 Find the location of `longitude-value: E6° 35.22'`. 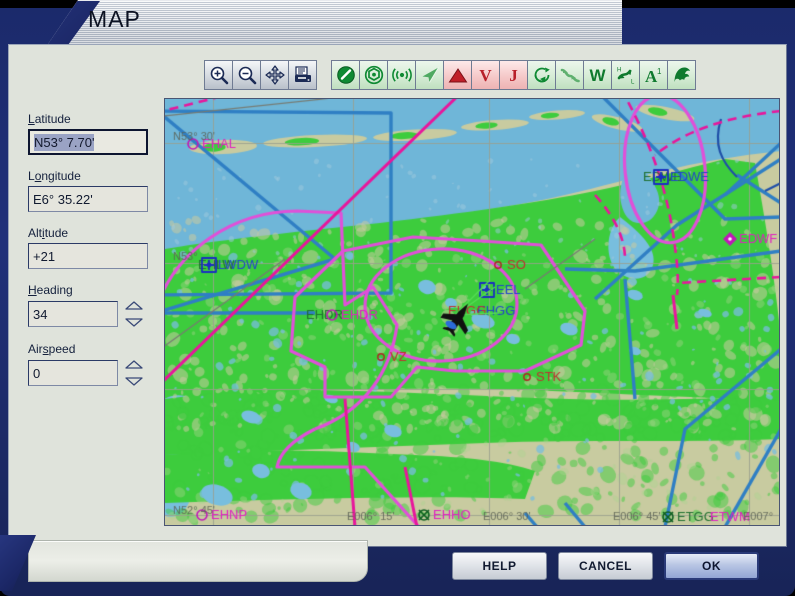

longitude-value: E6° 35.22' is located at coordinates (63, 199).